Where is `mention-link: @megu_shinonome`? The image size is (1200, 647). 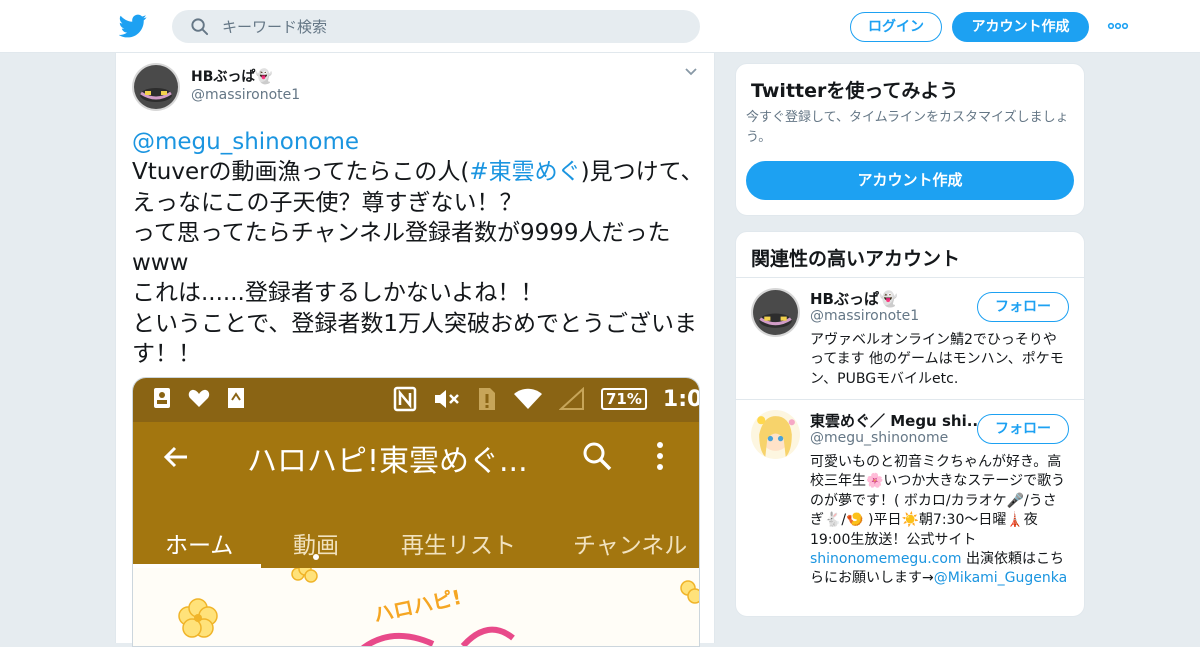 mention-link: @megu_shinonome is located at coordinates (245, 142).